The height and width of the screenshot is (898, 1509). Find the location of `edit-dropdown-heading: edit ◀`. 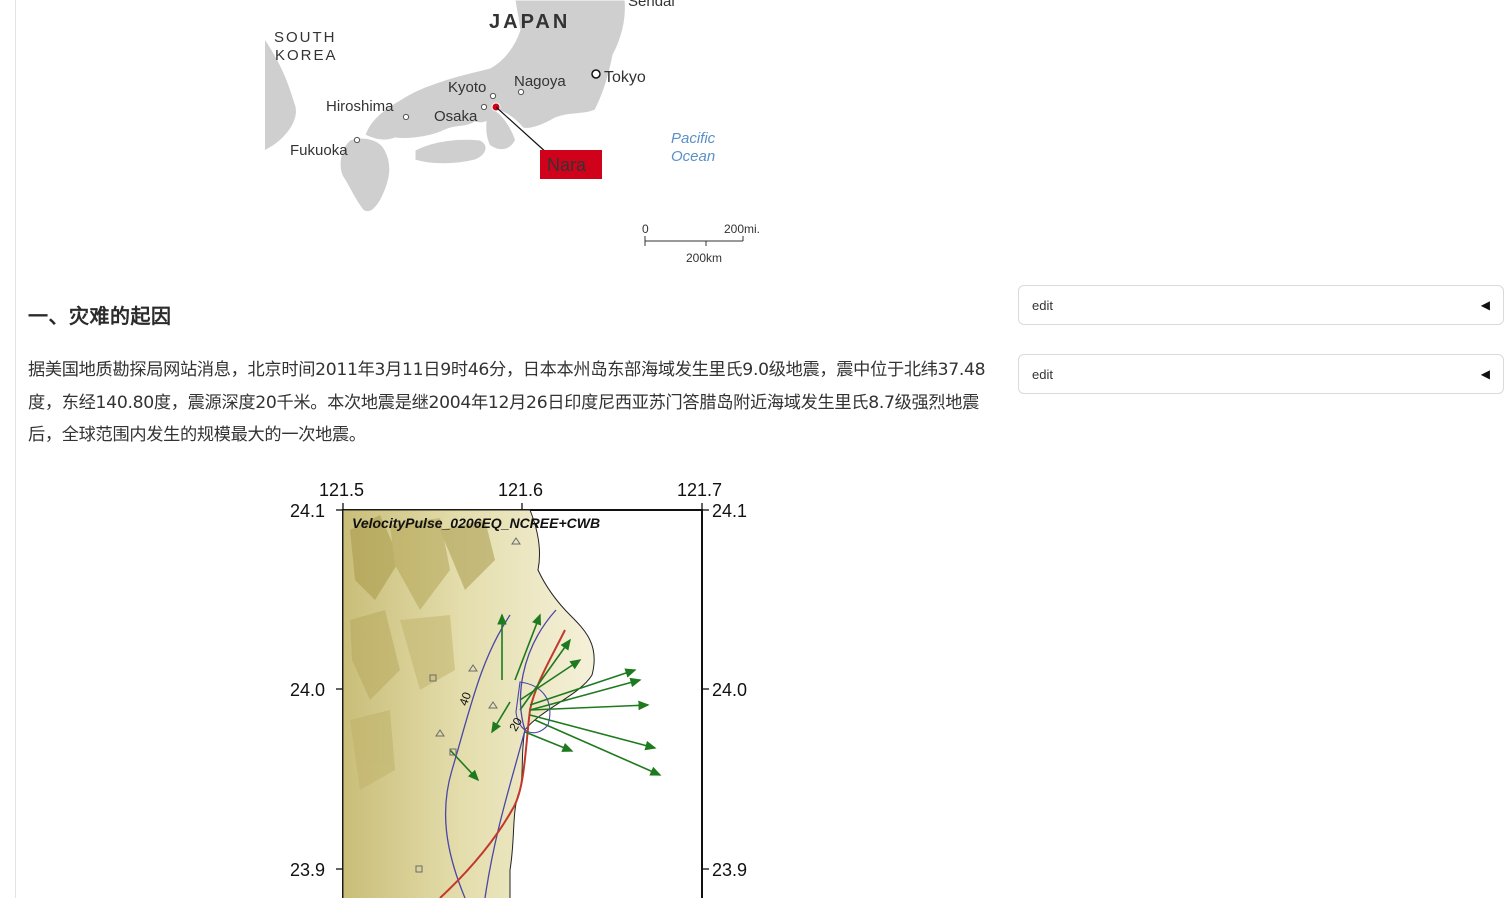

edit-dropdown-heading: edit ◀ is located at coordinates (1261, 305).